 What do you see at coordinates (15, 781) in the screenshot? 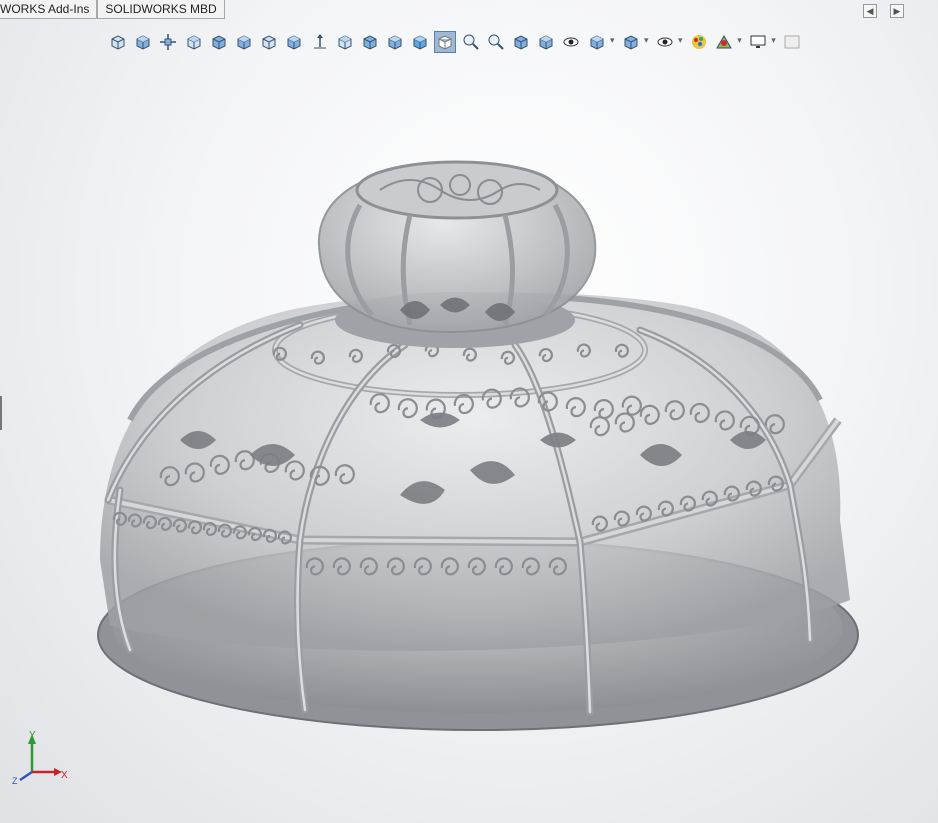
I see `triad-z-label: Z` at bounding box center [15, 781].